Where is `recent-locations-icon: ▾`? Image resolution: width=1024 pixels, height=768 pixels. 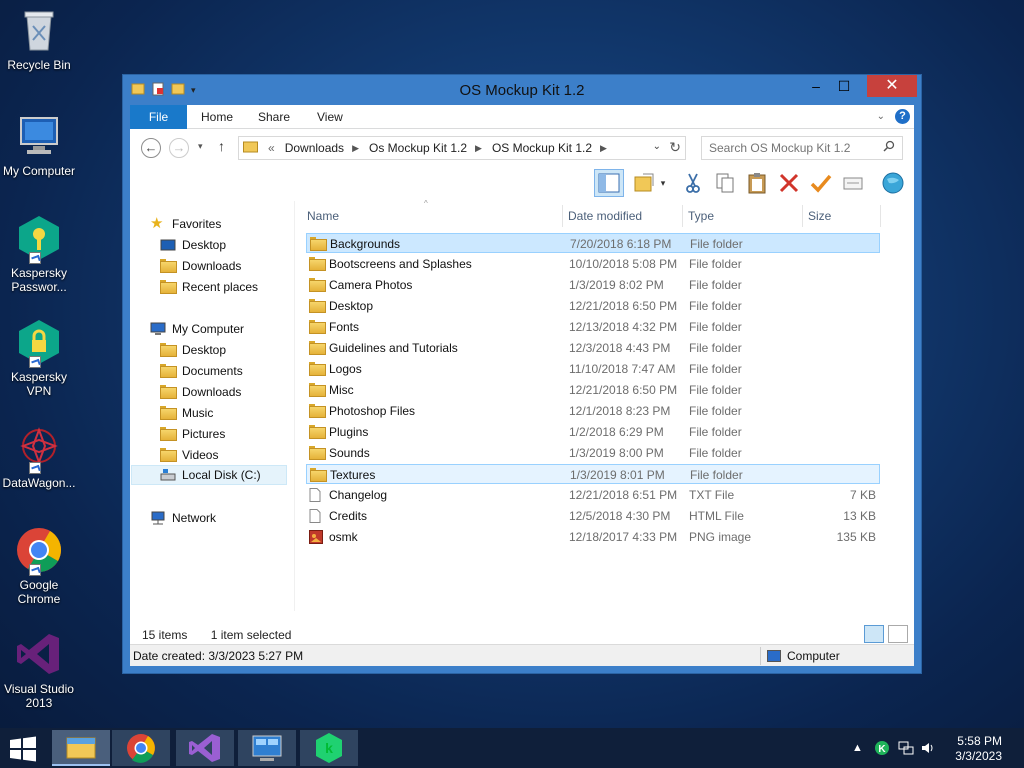 recent-locations-icon: ▾ is located at coordinates (200, 146).